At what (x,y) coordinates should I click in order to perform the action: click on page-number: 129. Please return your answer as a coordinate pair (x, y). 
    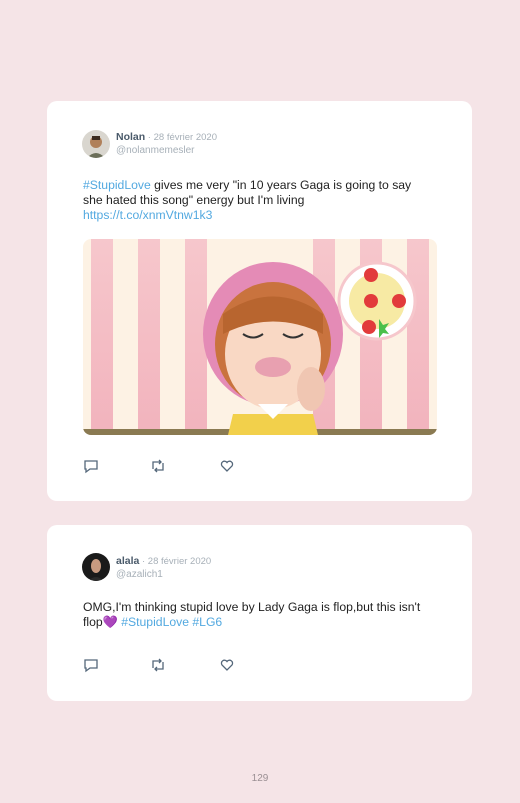
    Looking at the image, I should click on (260, 778).